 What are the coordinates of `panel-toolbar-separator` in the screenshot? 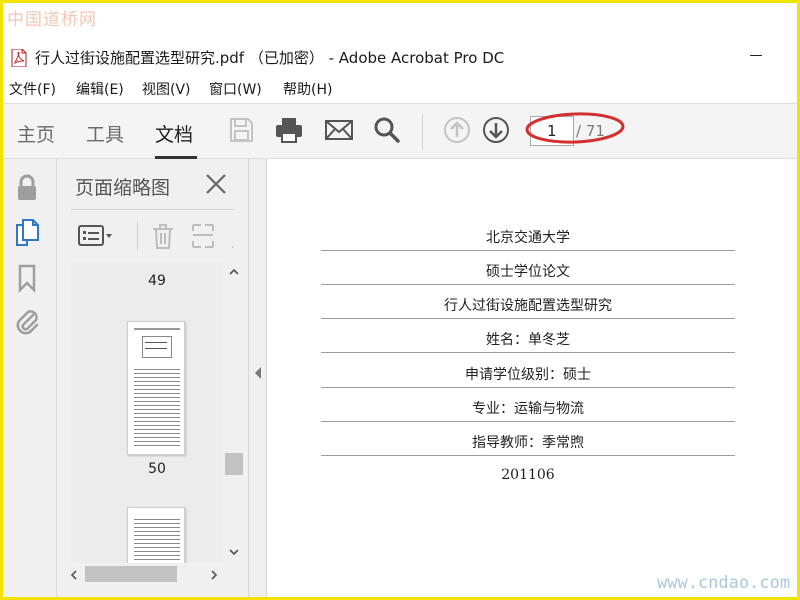 It's located at (137, 236).